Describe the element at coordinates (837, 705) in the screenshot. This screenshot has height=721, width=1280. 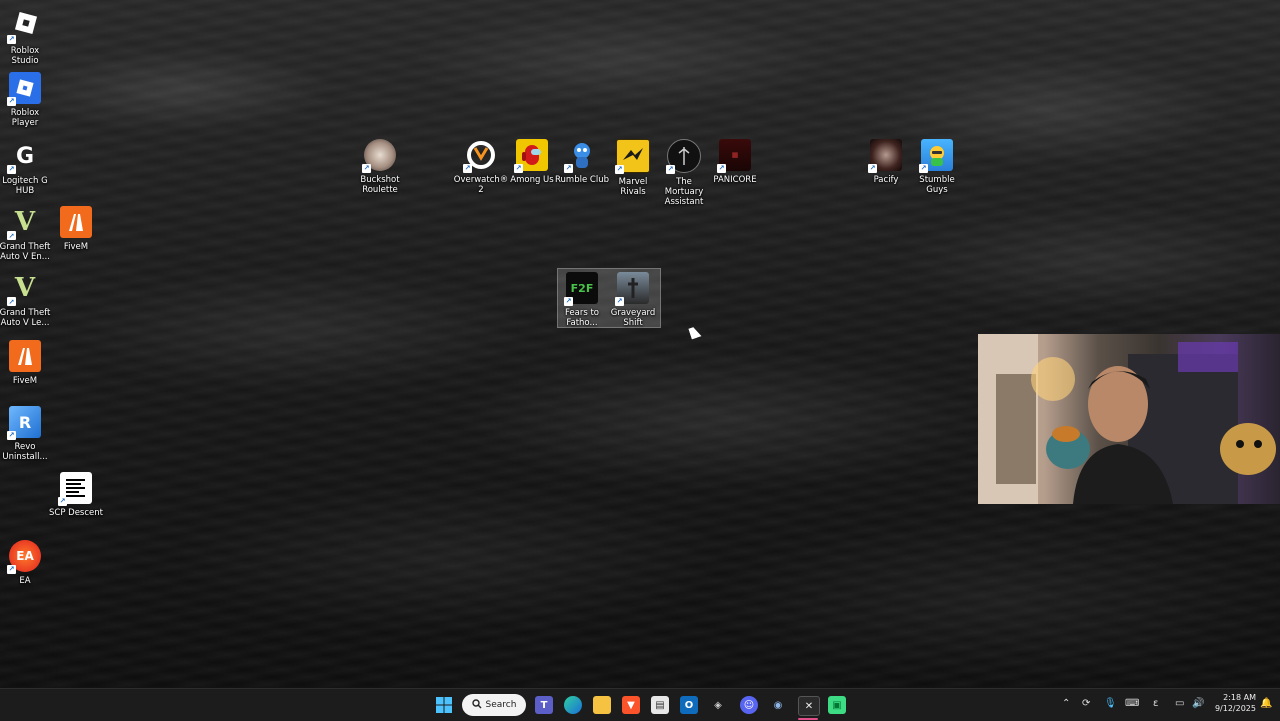
I see `android-studio-icon: ▣` at that location.